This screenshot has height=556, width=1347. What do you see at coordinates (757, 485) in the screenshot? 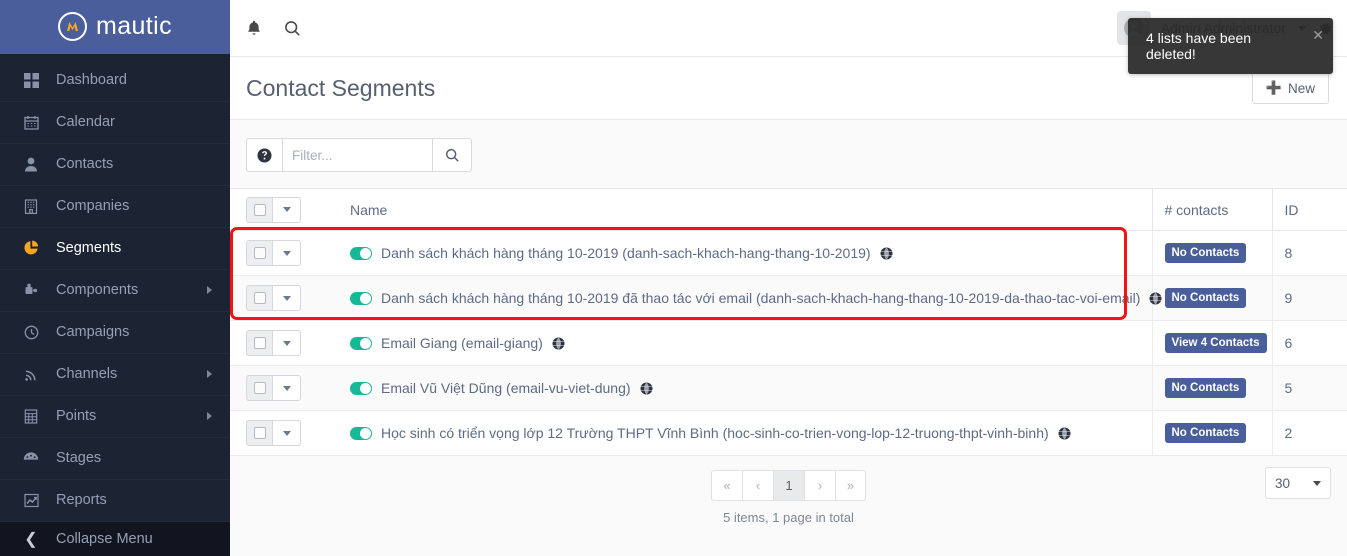
I see `pagination-prev: ‹` at bounding box center [757, 485].